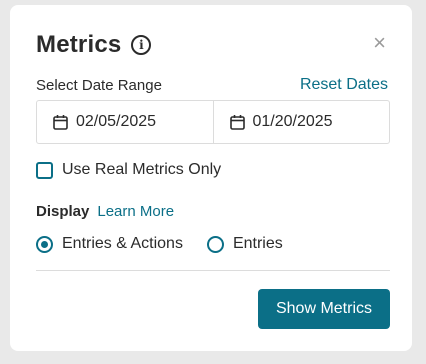 The image size is (426, 364). What do you see at coordinates (324, 309) in the screenshot?
I see `show-metrics-button: Show Metrics` at bounding box center [324, 309].